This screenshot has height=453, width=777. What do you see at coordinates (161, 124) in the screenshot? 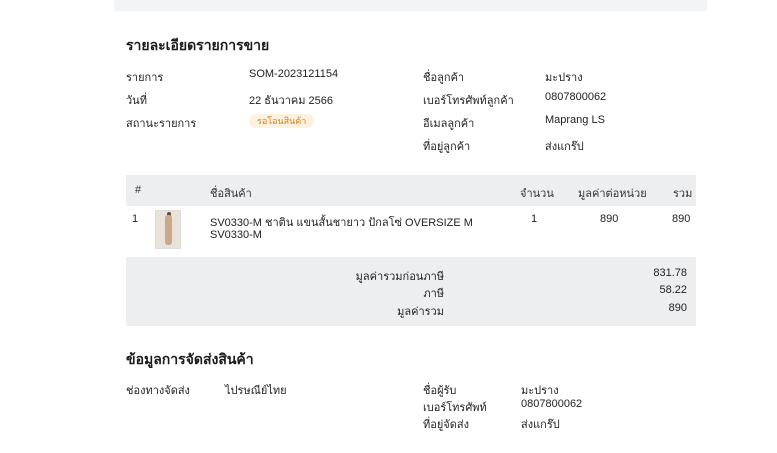
I see `status-label: สถานะรายการ` at bounding box center [161, 124].